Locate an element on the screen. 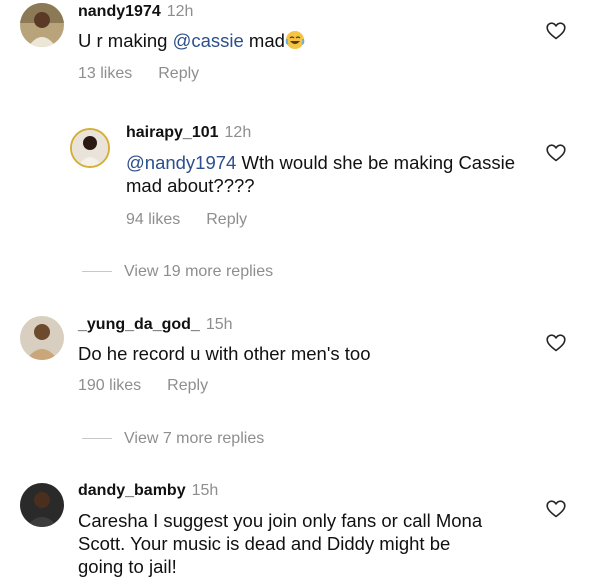 The height and width of the screenshot is (586, 595). likes-count: 190 likes is located at coordinates (109, 385).